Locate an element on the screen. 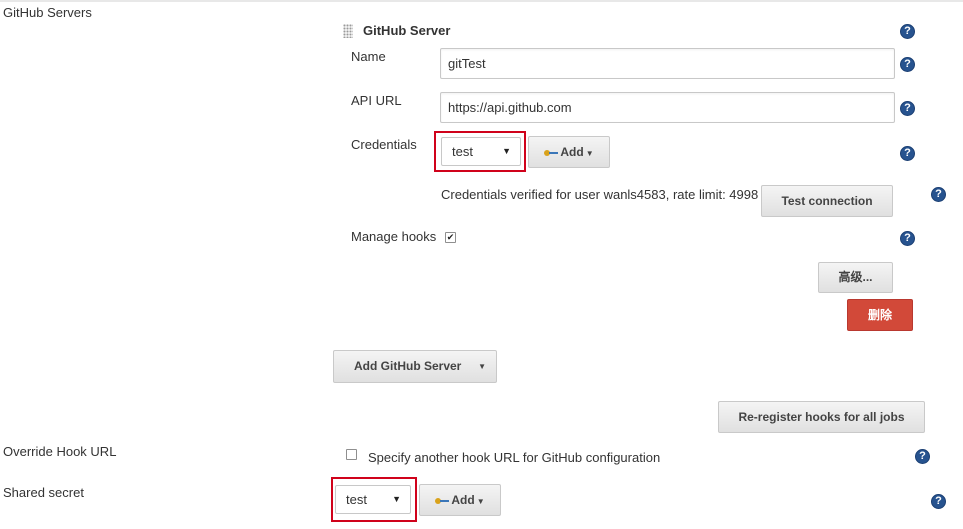 Image resolution: width=963 pixels, height=529 pixels. github-server-title: GitHub Server is located at coordinates (407, 30).